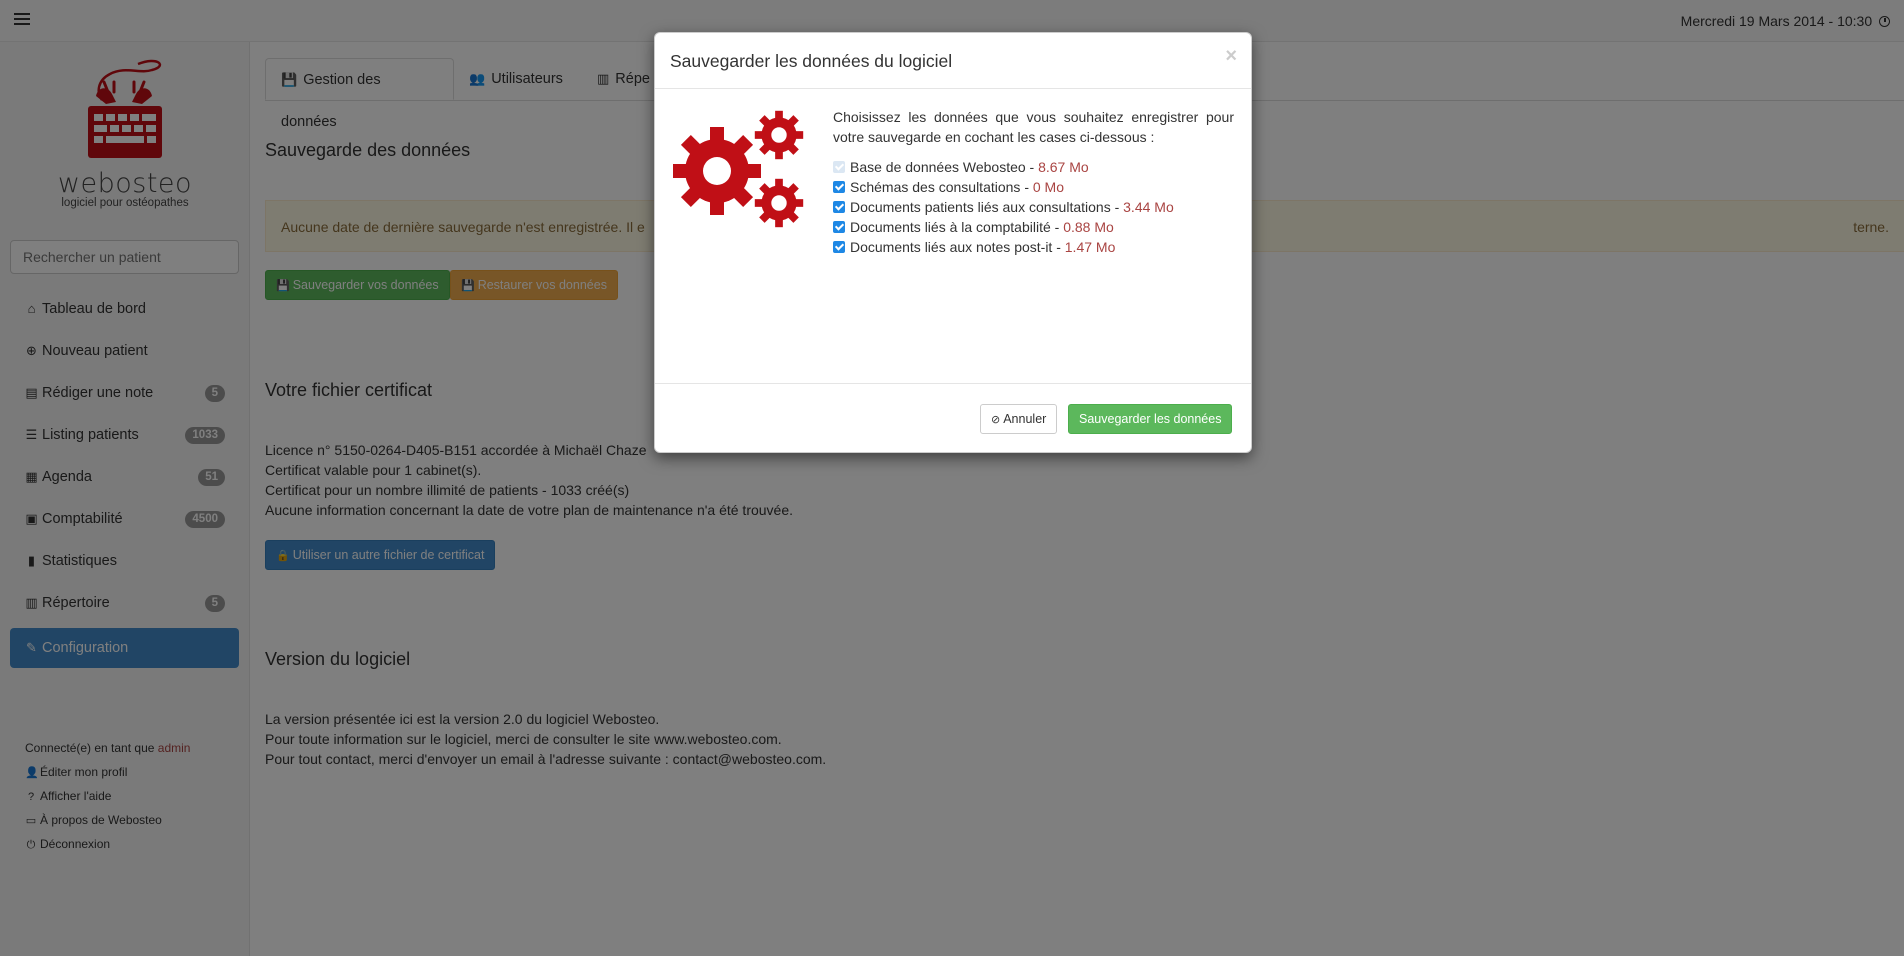  I want to click on option-label: Base de données Webosteo -, so click(944, 167).